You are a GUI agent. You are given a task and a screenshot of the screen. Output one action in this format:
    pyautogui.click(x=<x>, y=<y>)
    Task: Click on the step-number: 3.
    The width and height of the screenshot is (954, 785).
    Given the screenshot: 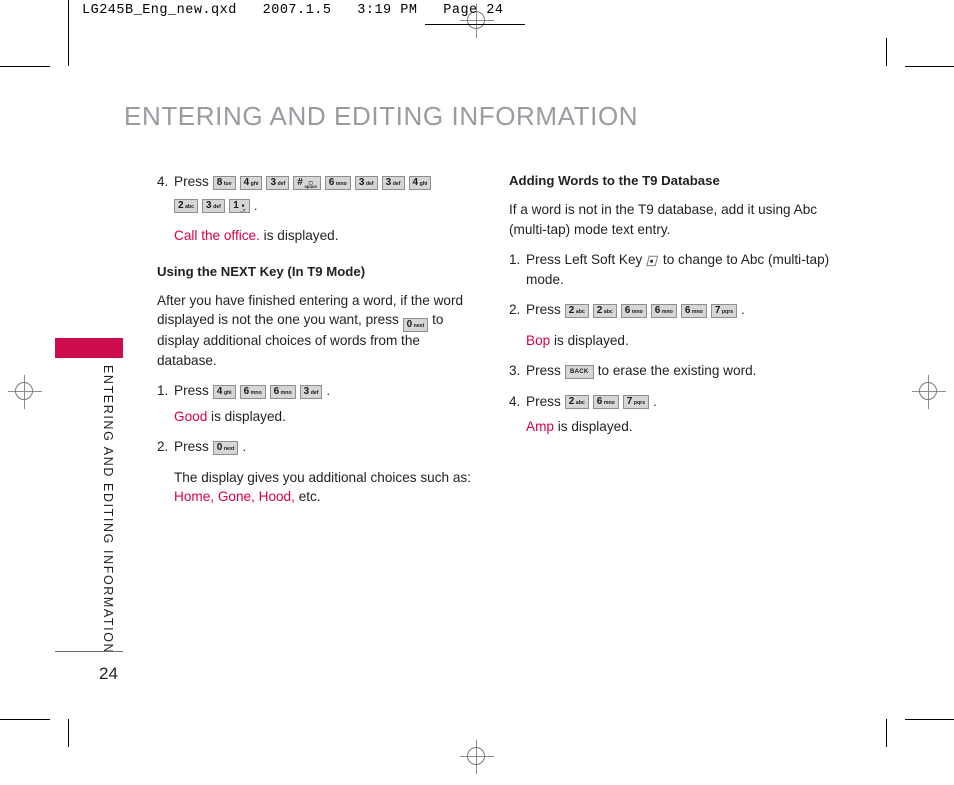 What is the action you would take?
    pyautogui.click(x=515, y=370)
    